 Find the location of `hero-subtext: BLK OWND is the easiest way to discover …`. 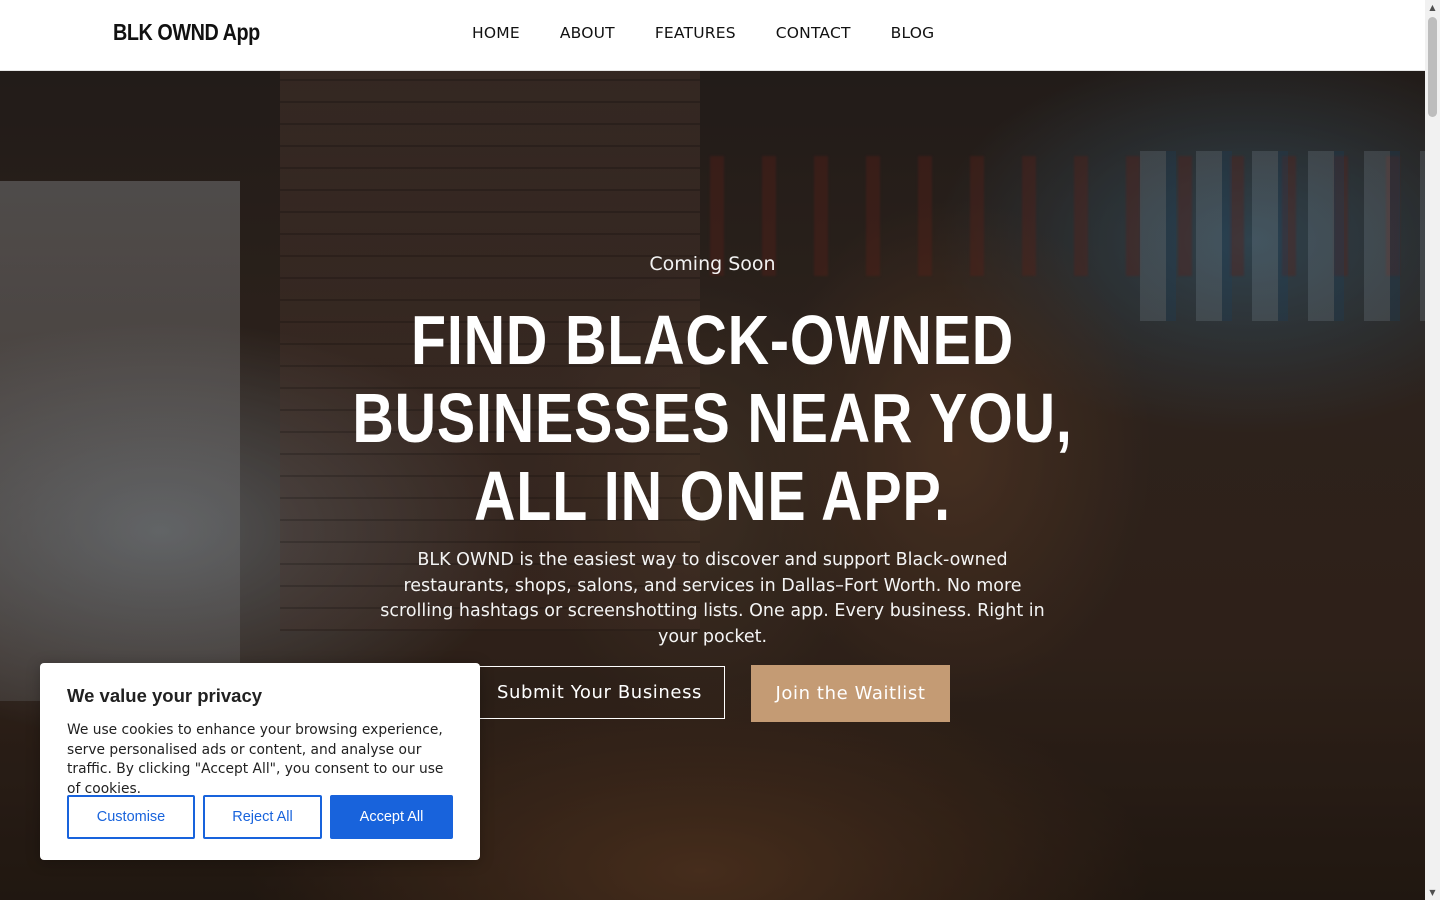

hero-subtext: BLK OWND is the easiest way to discover … is located at coordinates (712, 598).